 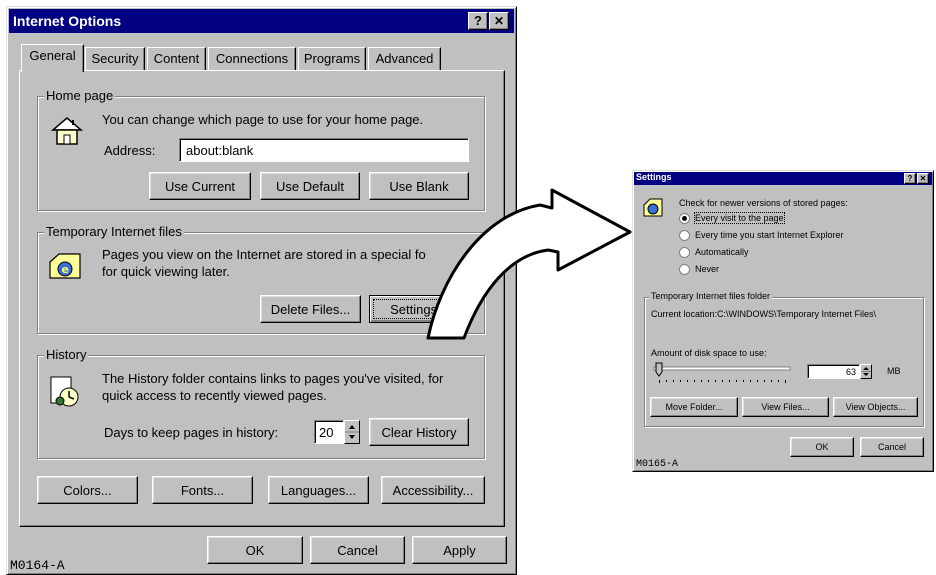 I want to click on folder-legend: Temporary Internet files folder, so click(x=711, y=296).